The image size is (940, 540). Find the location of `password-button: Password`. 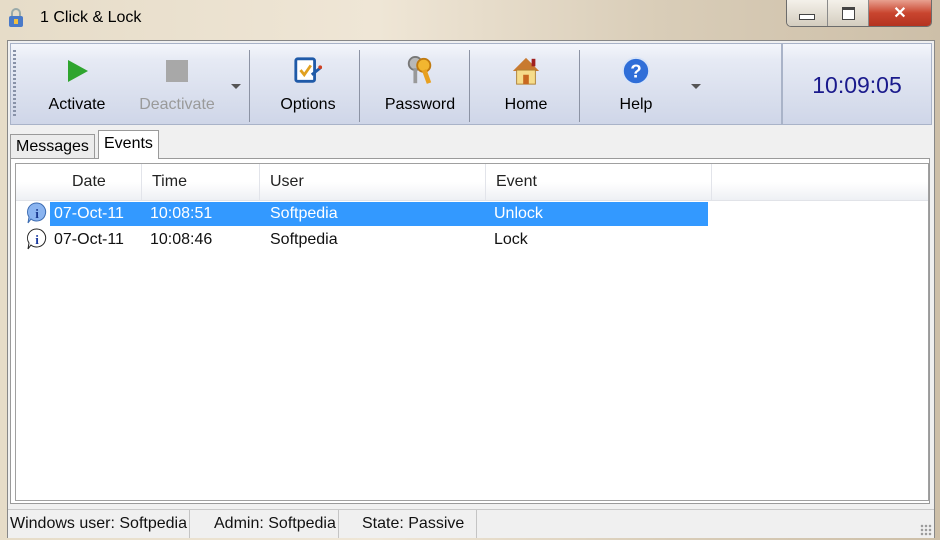

password-button: Password is located at coordinates (420, 84).